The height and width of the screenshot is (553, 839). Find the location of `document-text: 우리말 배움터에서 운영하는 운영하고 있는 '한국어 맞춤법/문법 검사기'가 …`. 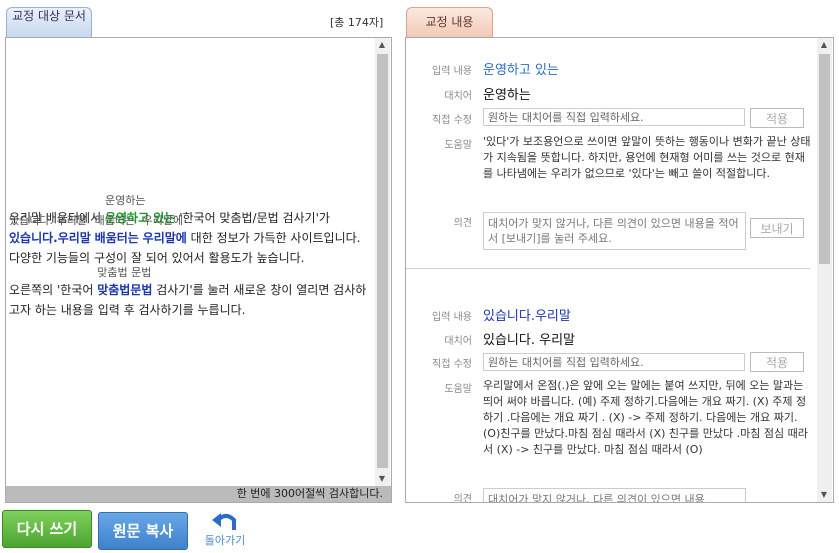

document-text: 우리말 배움터에서 운영하는 운영하고 있는 '한국어 맞춤법/문법 검사기'가 … is located at coordinates (190, 263).